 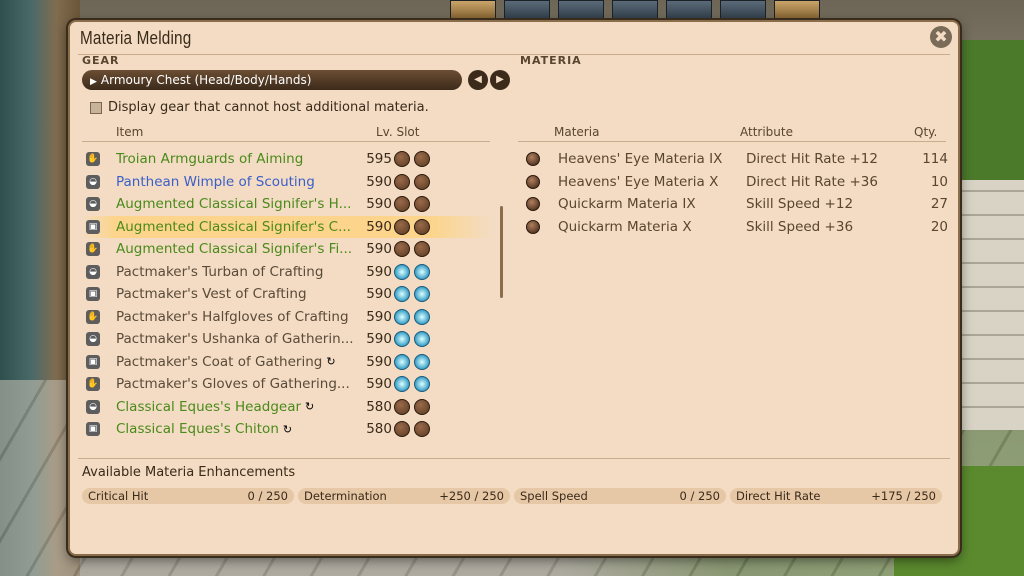 What do you see at coordinates (627, 204) in the screenshot?
I see `materia-name: Quickarm Materia IX` at bounding box center [627, 204].